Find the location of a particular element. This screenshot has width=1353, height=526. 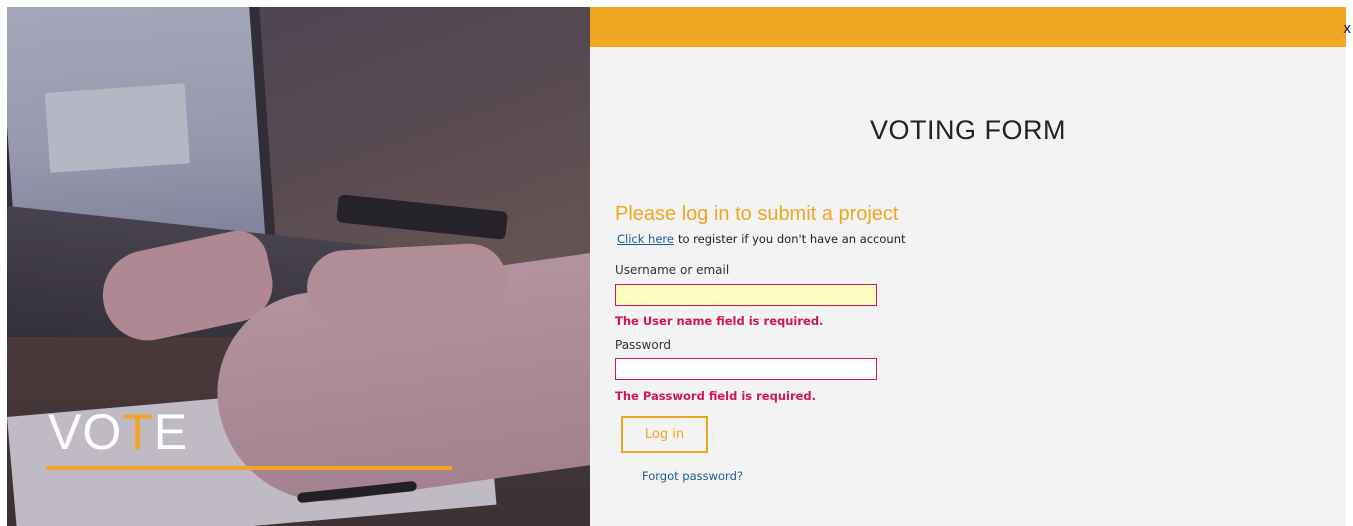

form-title: VOTING FORM is located at coordinates (968, 130).